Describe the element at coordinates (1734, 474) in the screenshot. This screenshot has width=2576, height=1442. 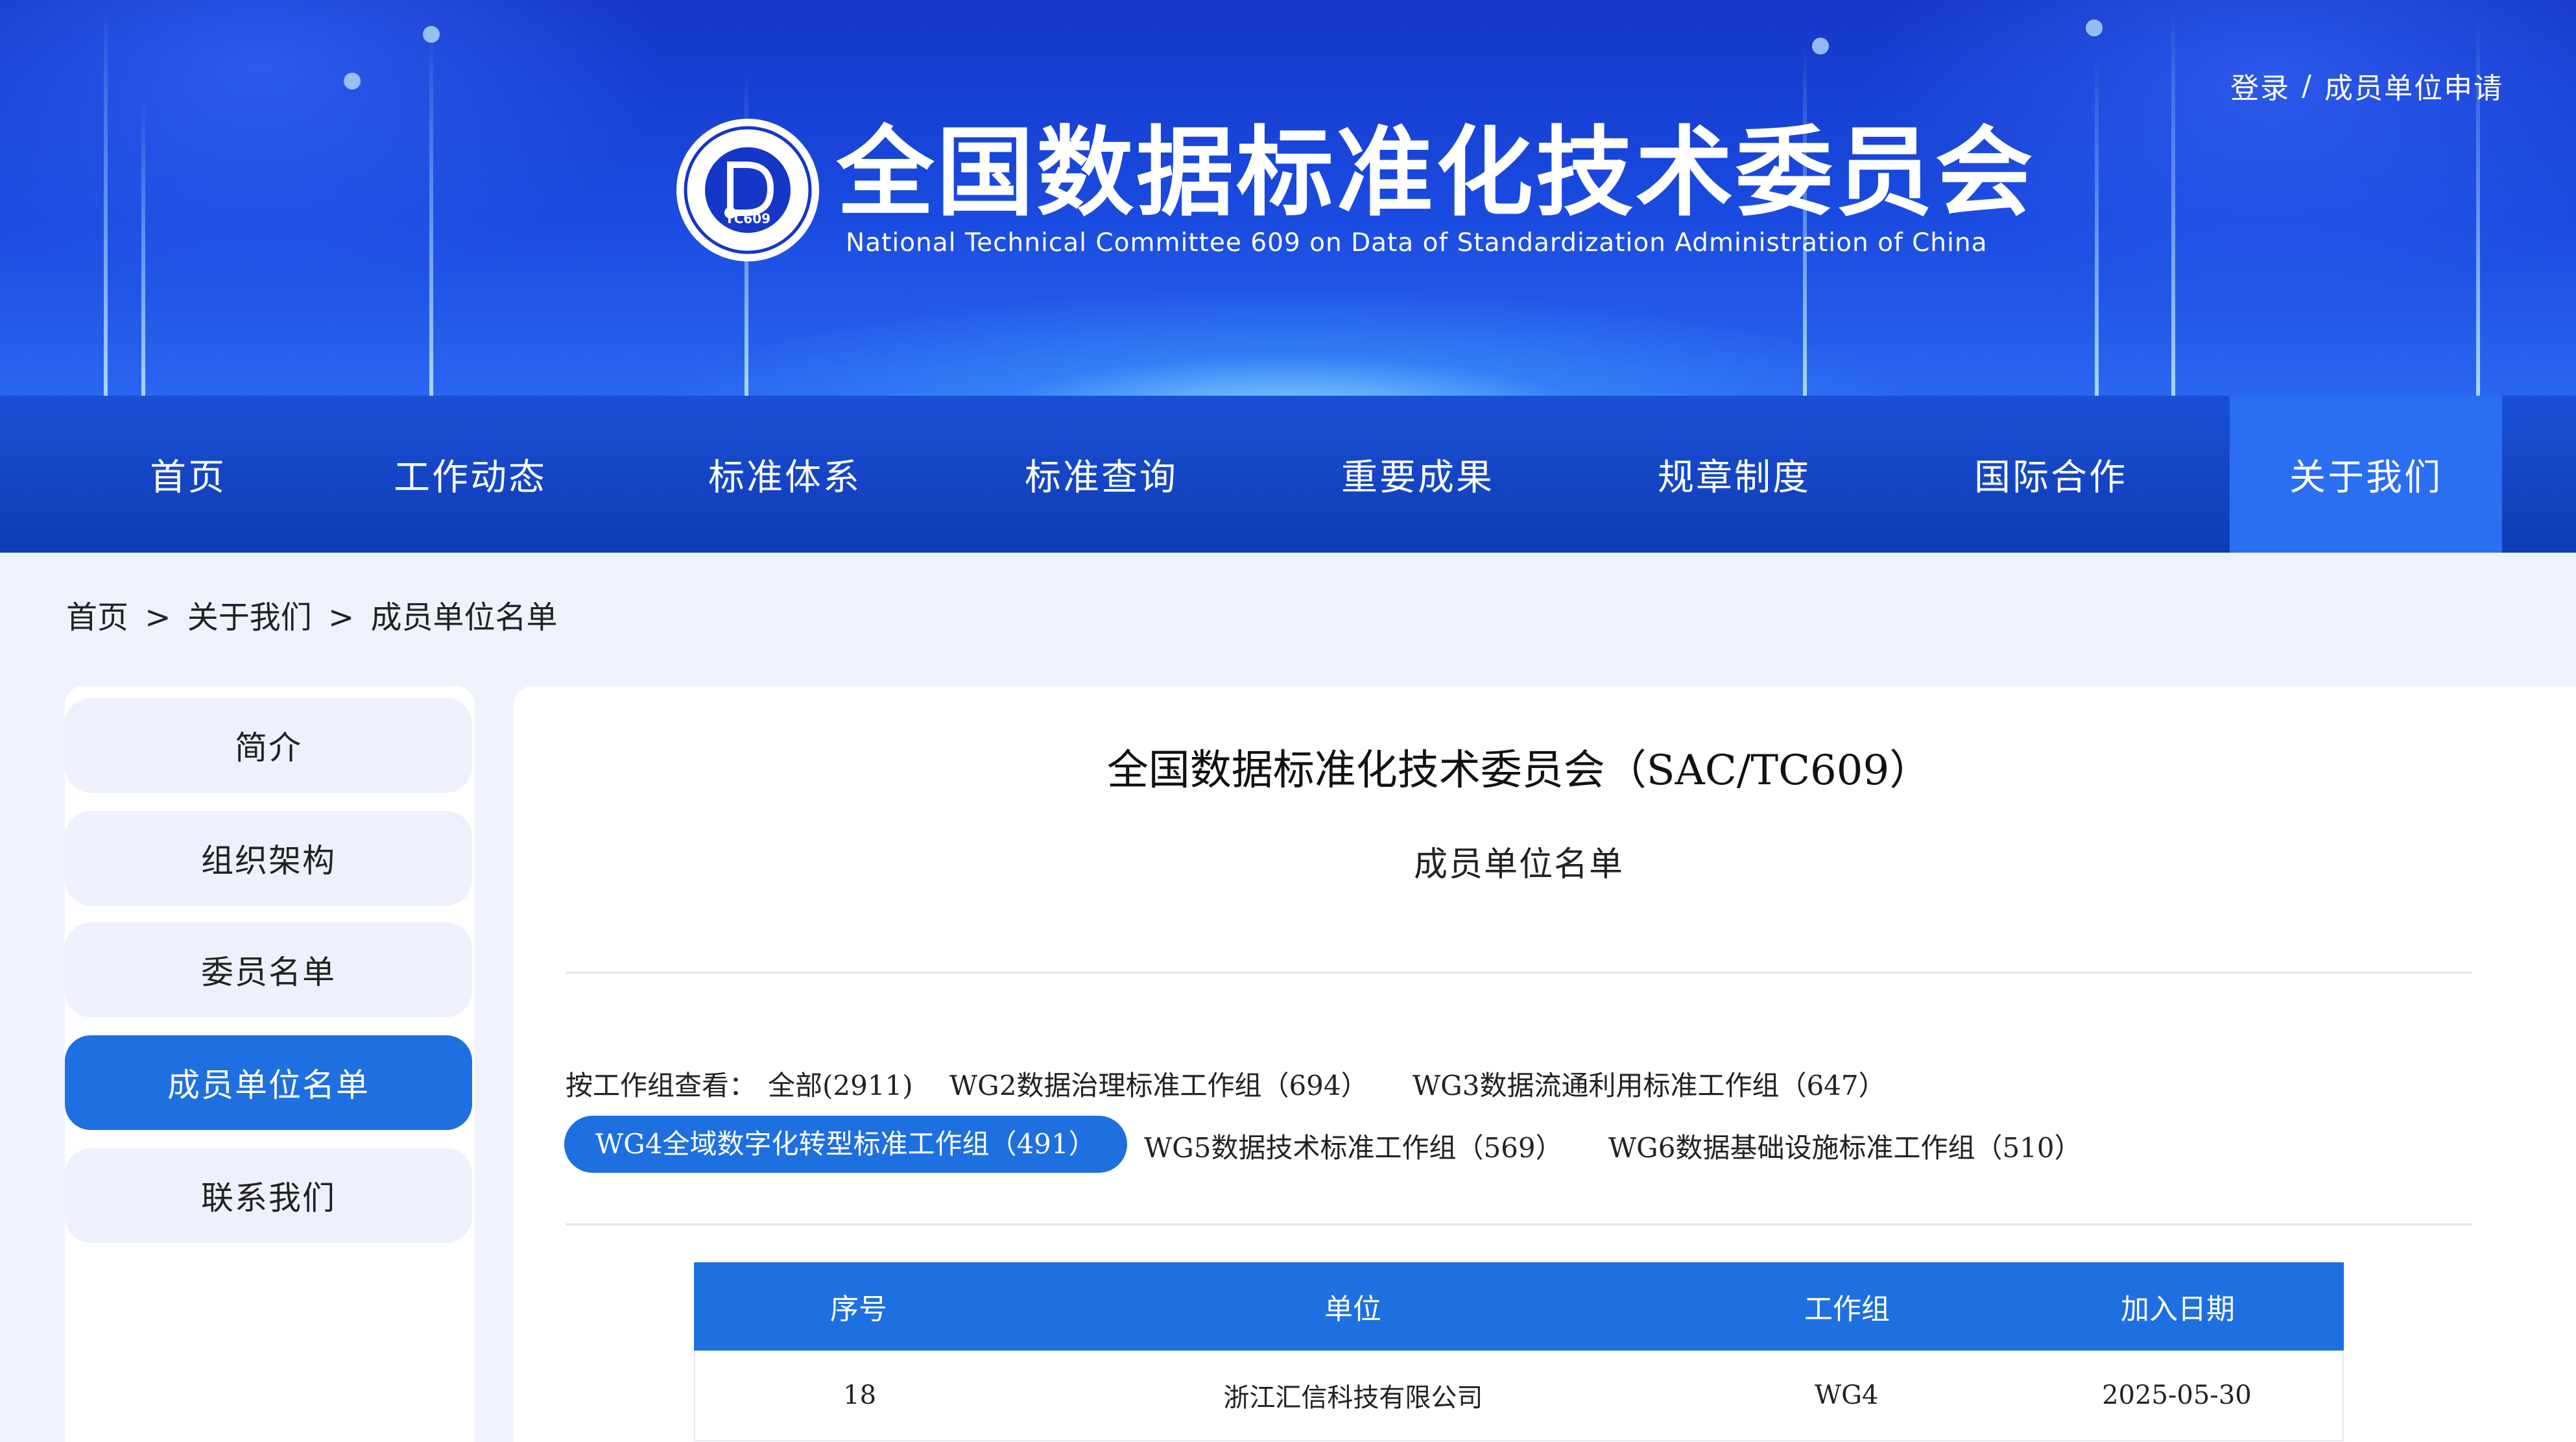
I see `nav-regulations: 规章制度` at that location.